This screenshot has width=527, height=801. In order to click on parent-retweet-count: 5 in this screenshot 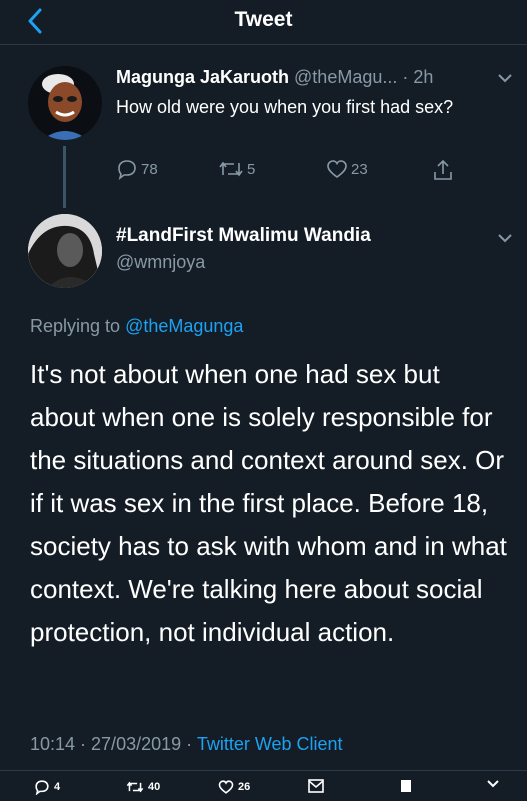, I will do `click(251, 169)`.